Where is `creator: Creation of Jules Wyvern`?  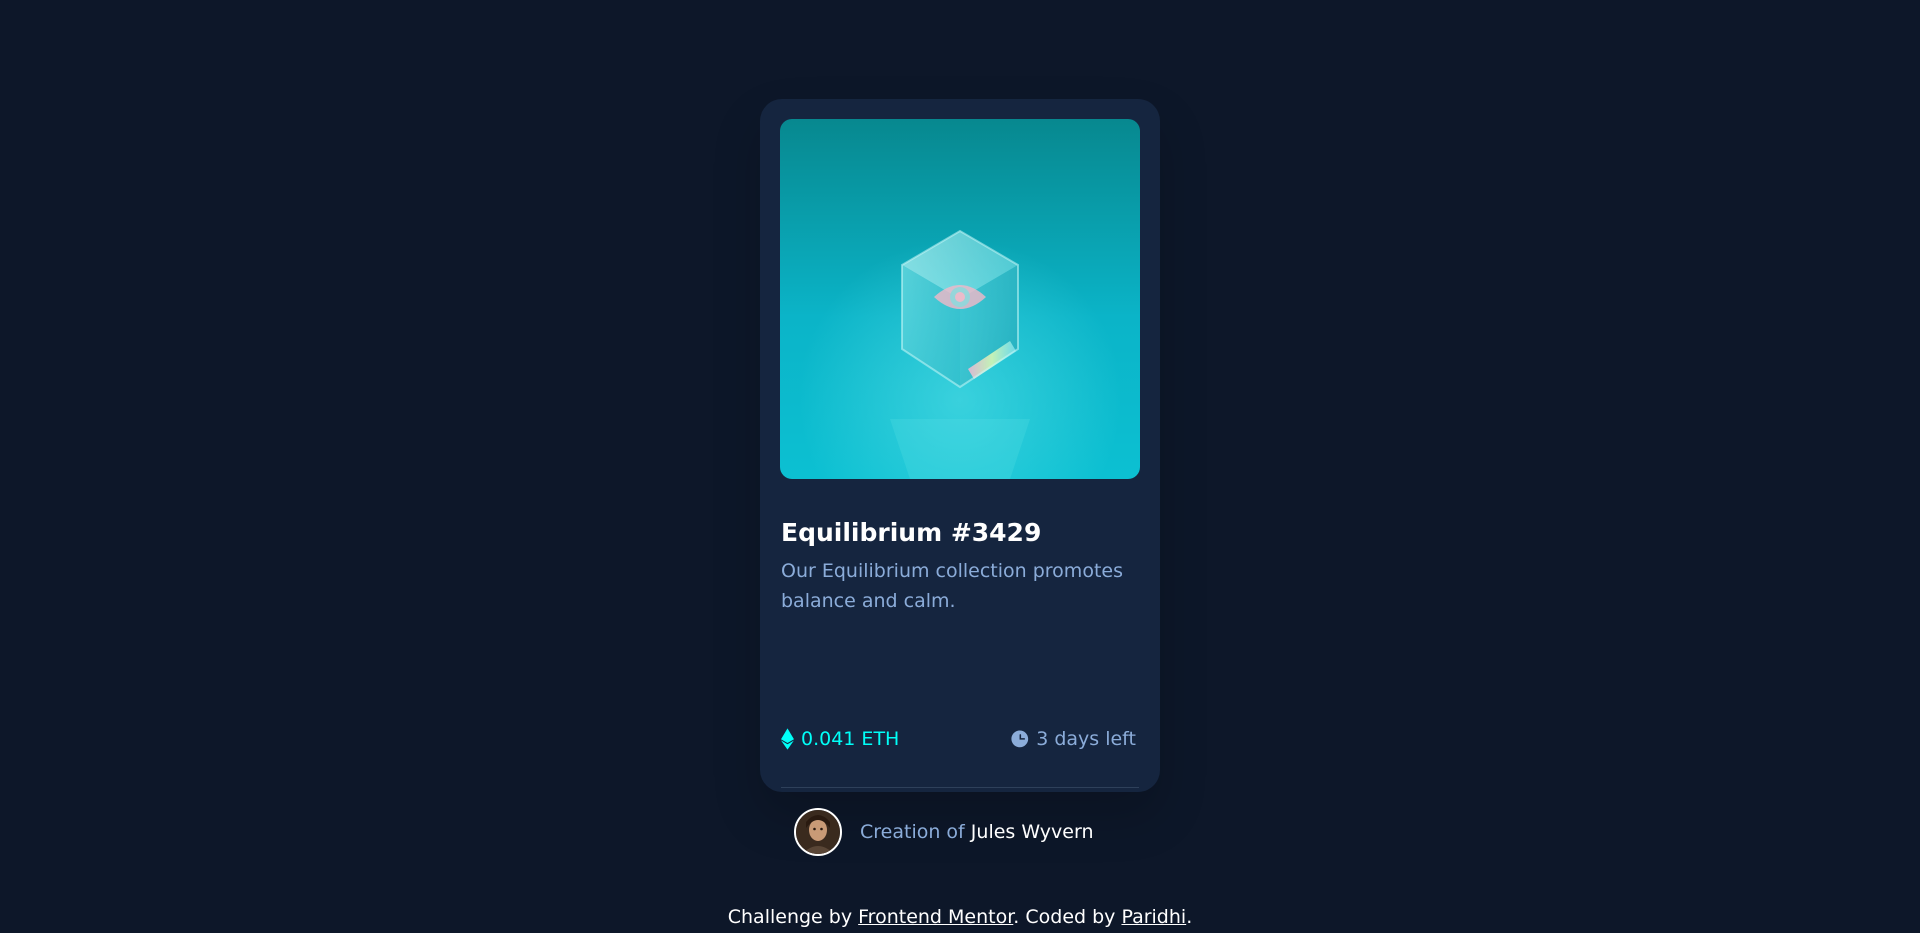
creator: Creation of Jules Wyvern is located at coordinates (944, 832).